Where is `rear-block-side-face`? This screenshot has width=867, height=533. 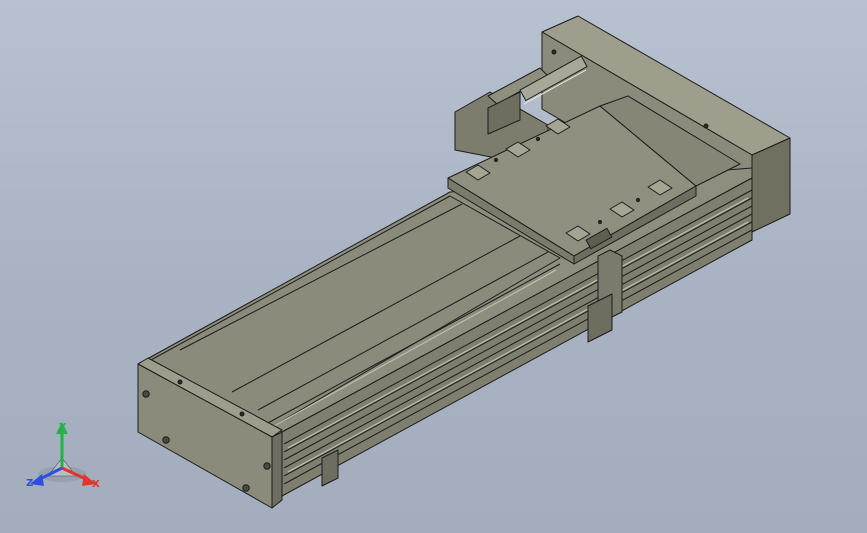
rear-block-side-face is located at coordinates (771, 185).